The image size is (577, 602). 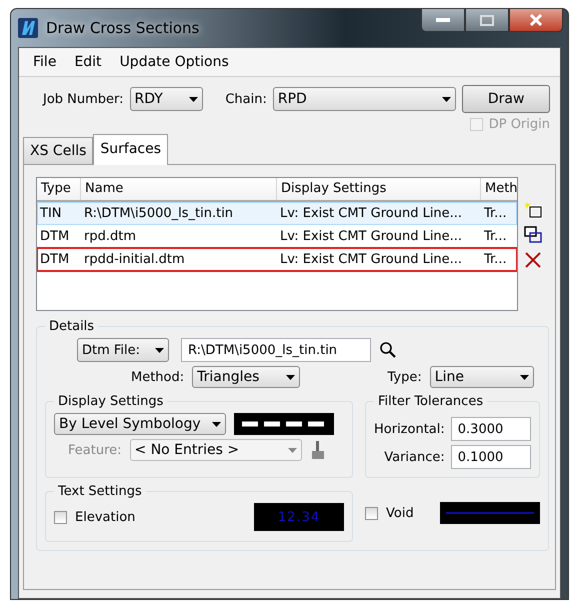 I want to click on maximize-button, so click(x=487, y=20).